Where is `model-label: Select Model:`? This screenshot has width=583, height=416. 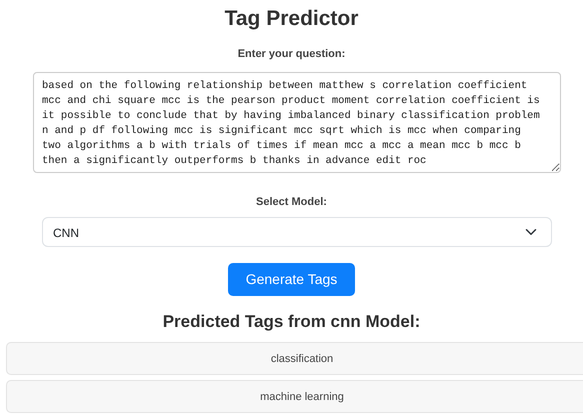
model-label: Select Model: is located at coordinates (291, 202).